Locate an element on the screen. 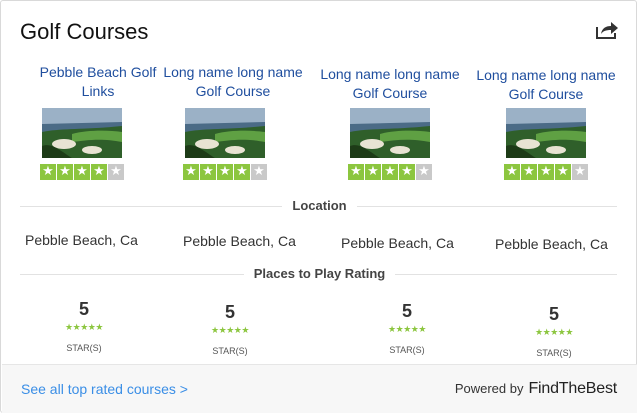 This screenshot has height=413, width=637. location-heading-text: Location is located at coordinates (319, 205).